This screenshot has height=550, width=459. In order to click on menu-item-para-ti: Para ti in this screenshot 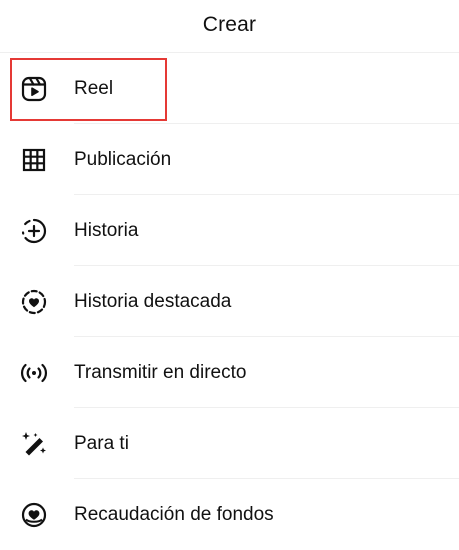, I will do `click(229, 443)`.